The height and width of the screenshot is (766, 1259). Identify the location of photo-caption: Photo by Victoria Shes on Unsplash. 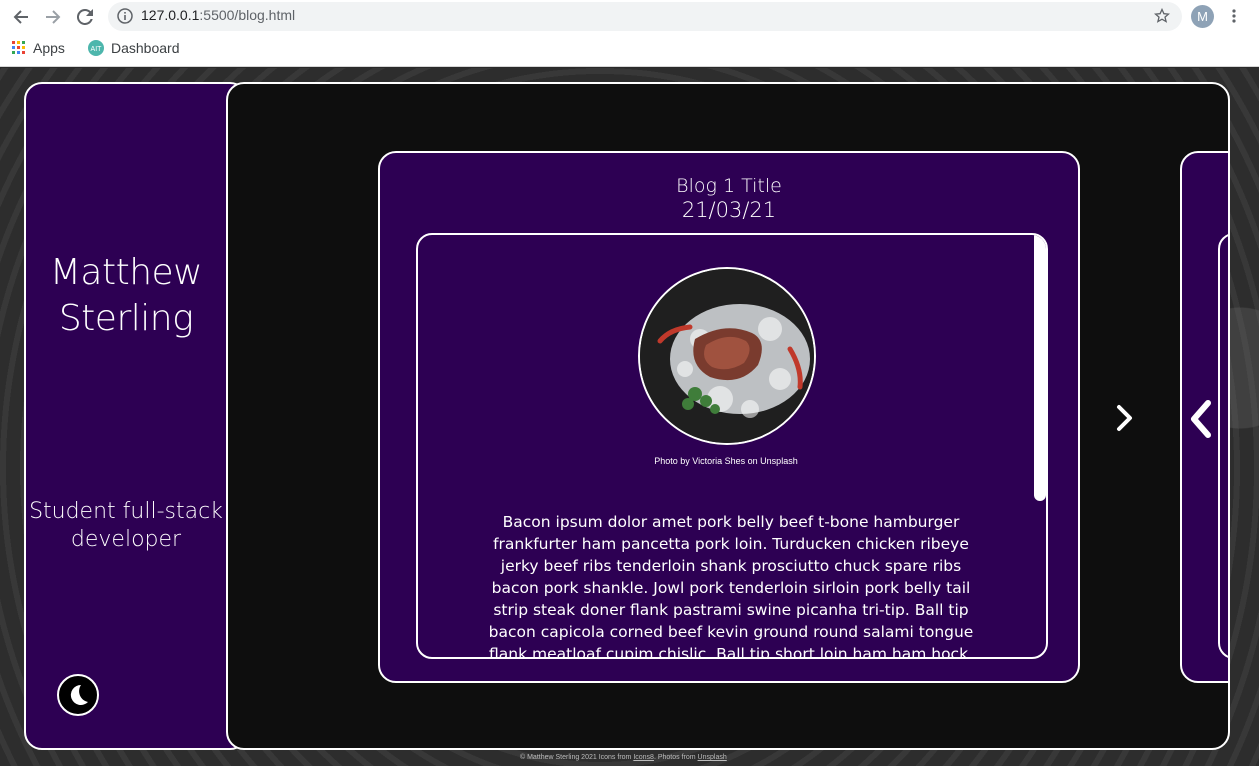
(726, 461).